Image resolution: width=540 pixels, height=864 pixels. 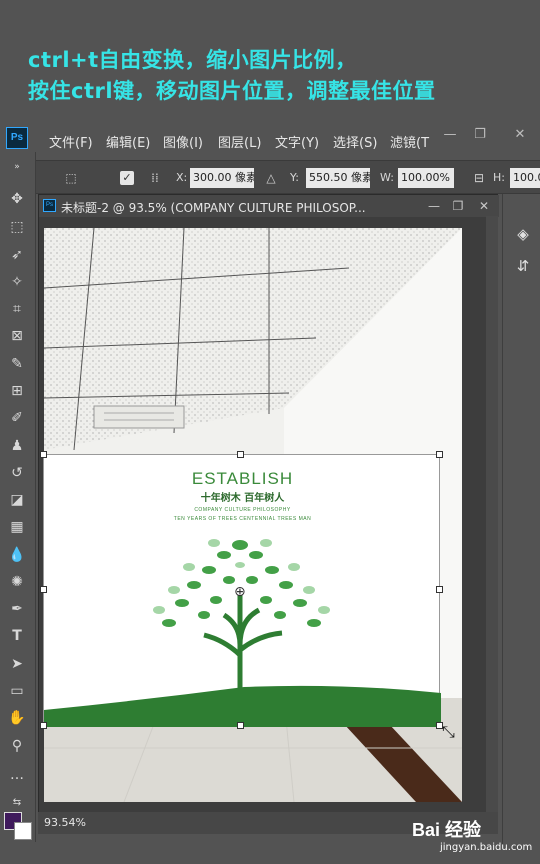 I want to click on menu-edit: 编辑(E), so click(x=128, y=141).